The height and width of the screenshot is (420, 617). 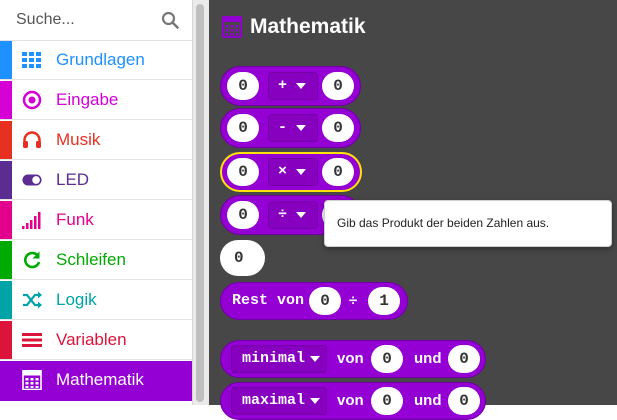 I want to click on remainder-block: Rest von 0 ÷ 1, so click(x=314, y=301).